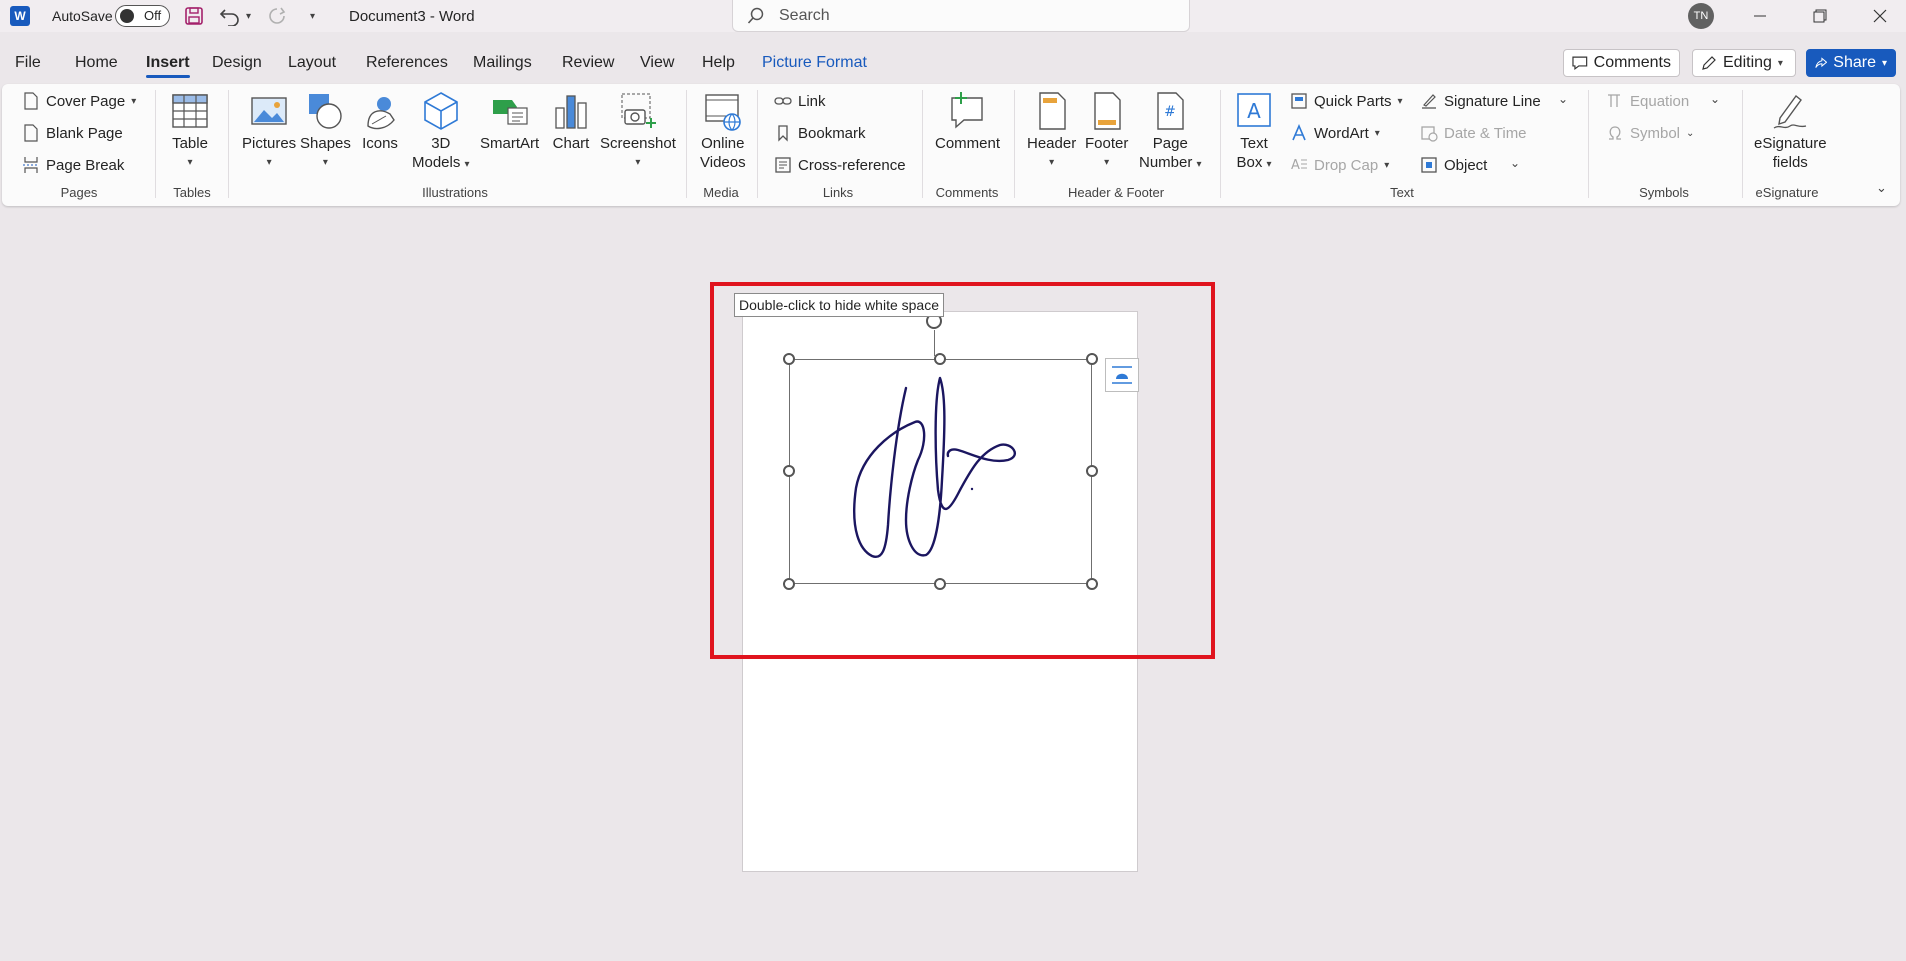 The width and height of the screenshot is (1906, 961). What do you see at coordinates (839, 305) in the screenshot?
I see `white-space-tooltip: Double-click to hide white space` at bounding box center [839, 305].